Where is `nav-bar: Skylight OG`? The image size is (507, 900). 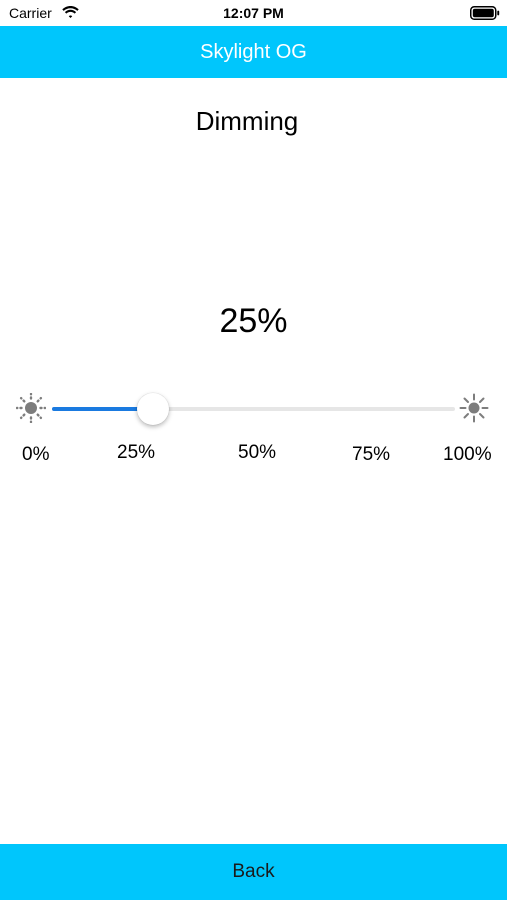 nav-bar: Skylight OG is located at coordinates (253, 52).